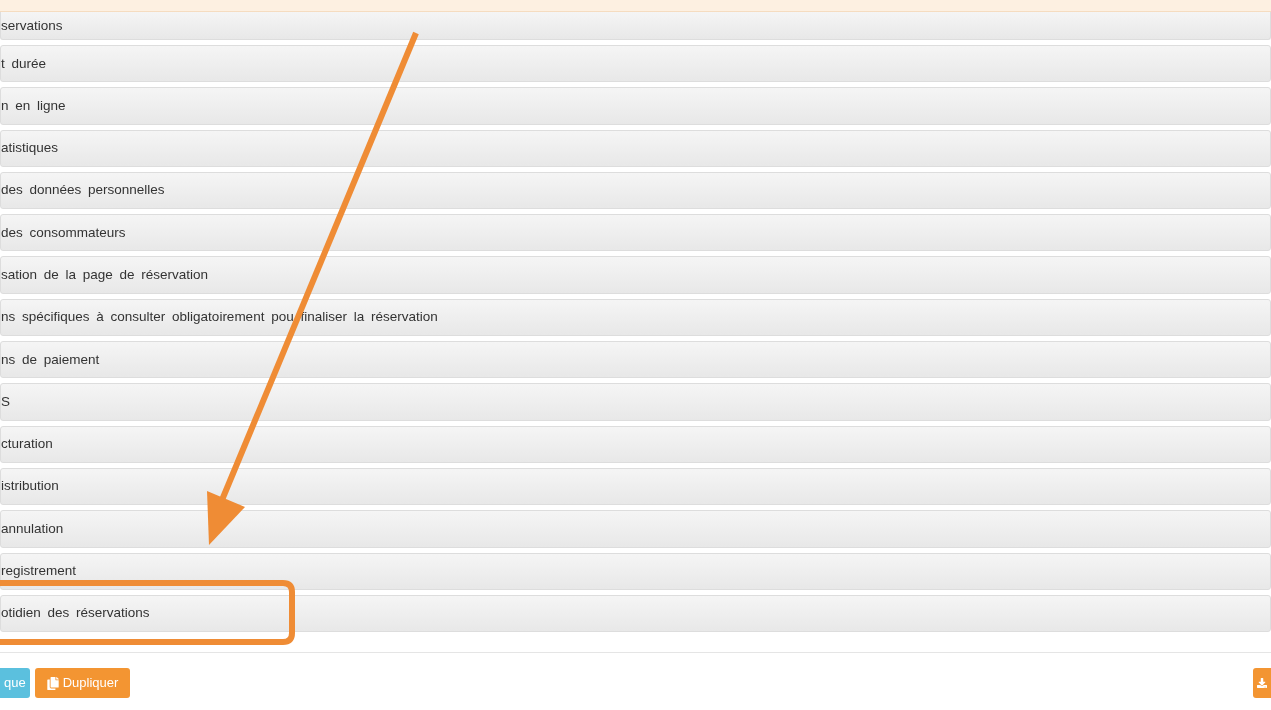 The width and height of the screenshot is (1271, 710). What do you see at coordinates (52, 683) in the screenshot?
I see `copy-icon` at bounding box center [52, 683].